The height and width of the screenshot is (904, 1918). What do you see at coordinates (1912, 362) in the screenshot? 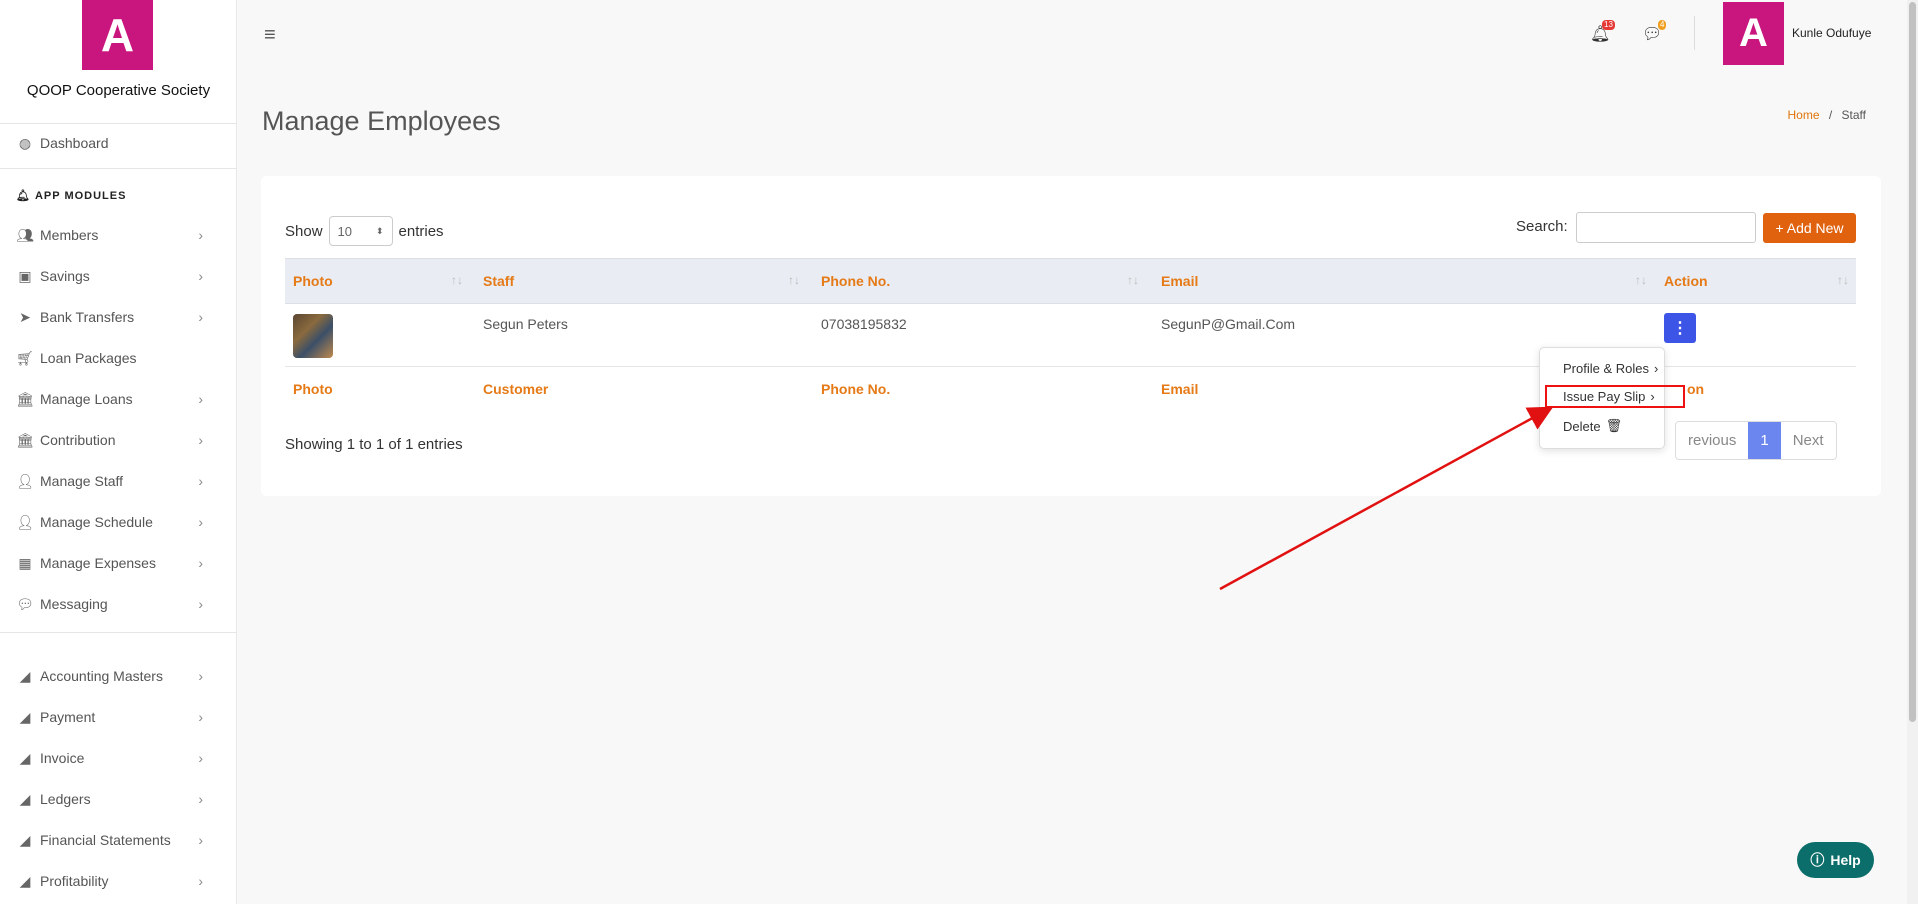
I see `scrollbar-thumb` at bounding box center [1912, 362].